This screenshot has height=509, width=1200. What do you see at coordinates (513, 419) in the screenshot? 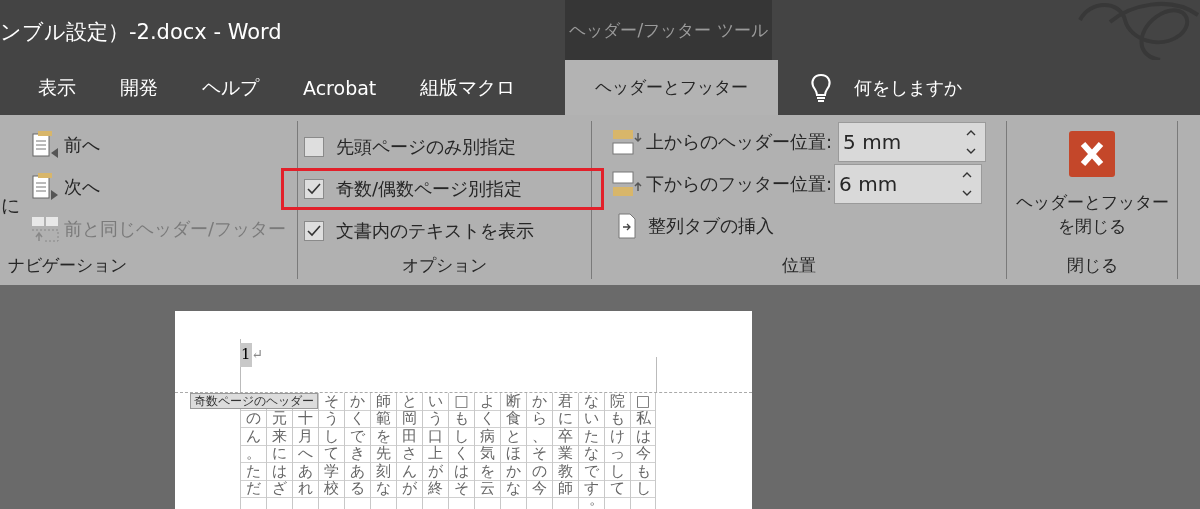
I see `manuscript-character: 食` at bounding box center [513, 419].